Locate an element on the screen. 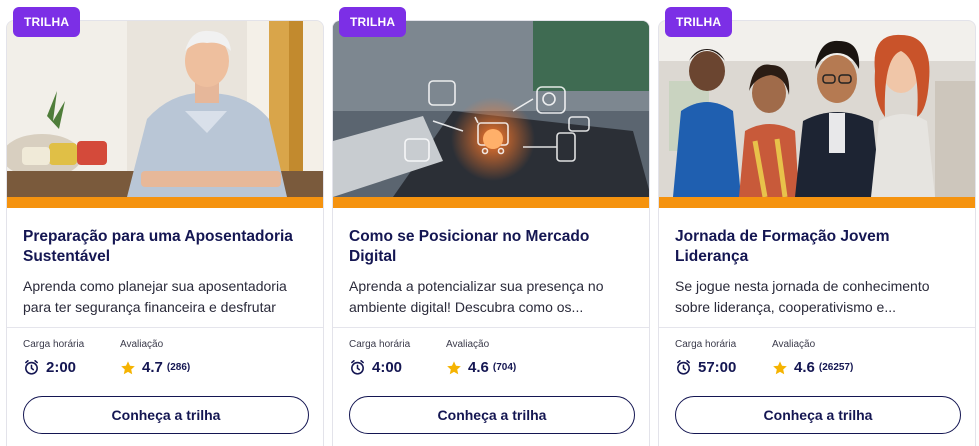  workload-value: 2:00 is located at coordinates (49, 367).